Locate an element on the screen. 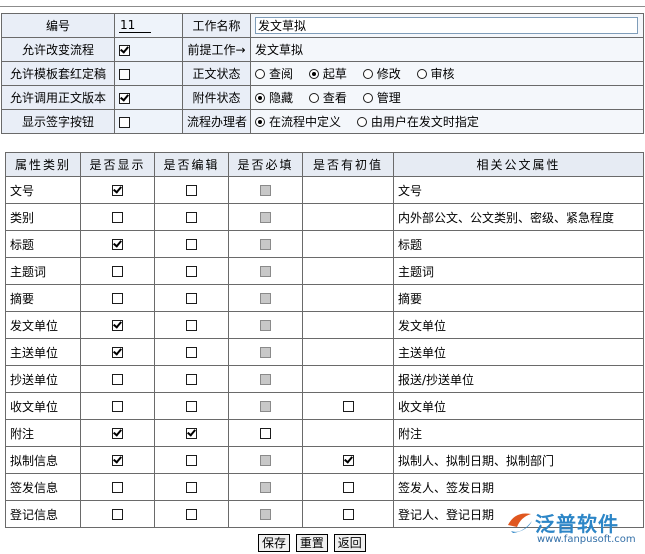 This screenshot has width=645, height=554. allow-flow-change-checkbox is located at coordinates (124, 50).